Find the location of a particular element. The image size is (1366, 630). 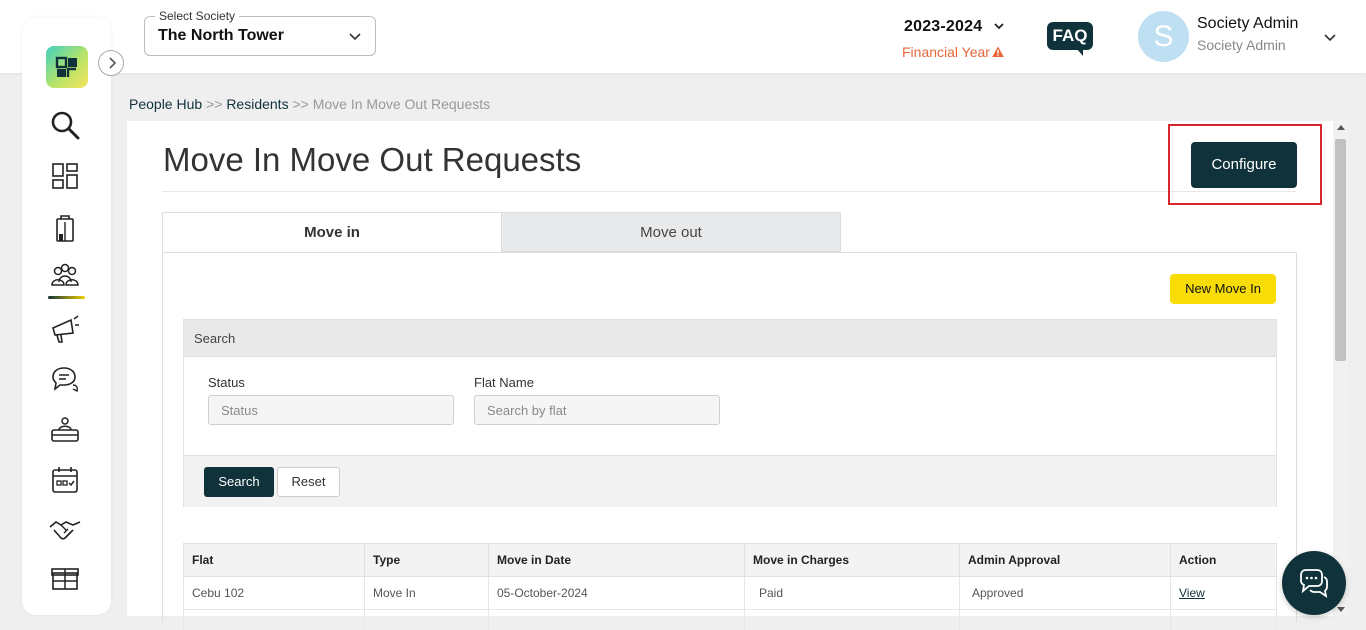

financial-year-select: 2023-2024 is located at coordinates (943, 27).